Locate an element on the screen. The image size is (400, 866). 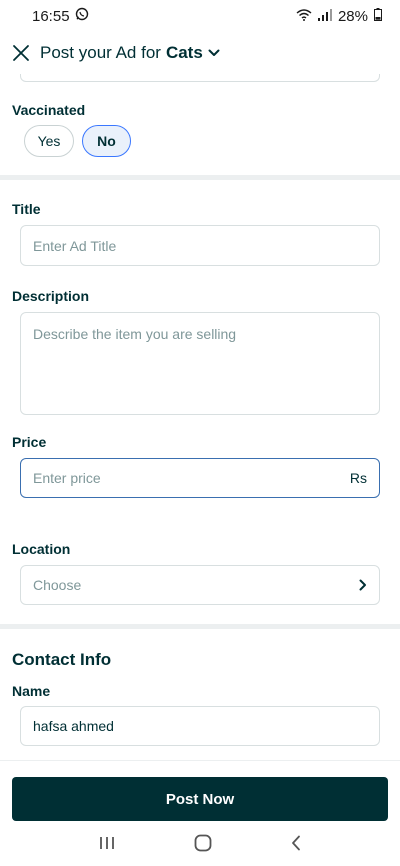
post-now-button: Post Now is located at coordinates (200, 799).